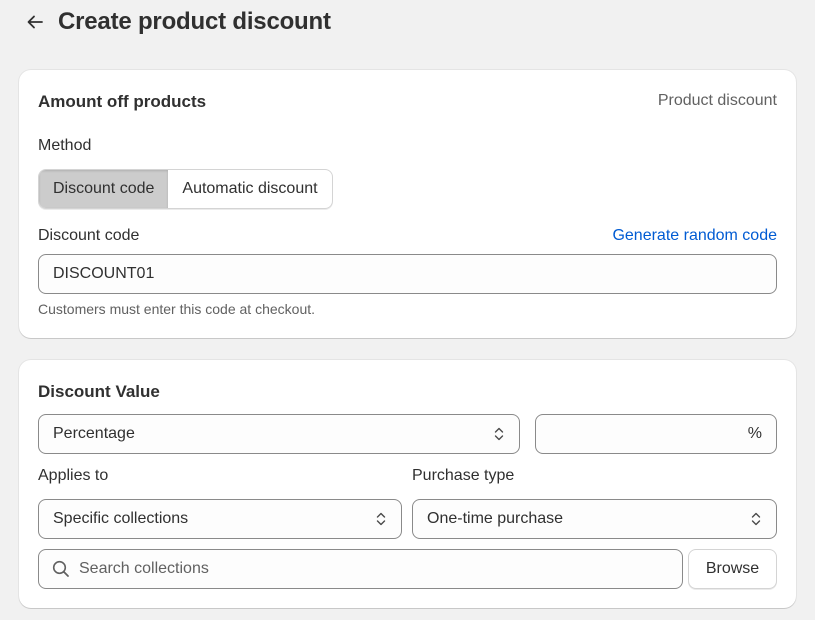 This screenshot has width=815, height=620. What do you see at coordinates (104, 189) in the screenshot?
I see `method-option-discount-code: Discount code` at bounding box center [104, 189].